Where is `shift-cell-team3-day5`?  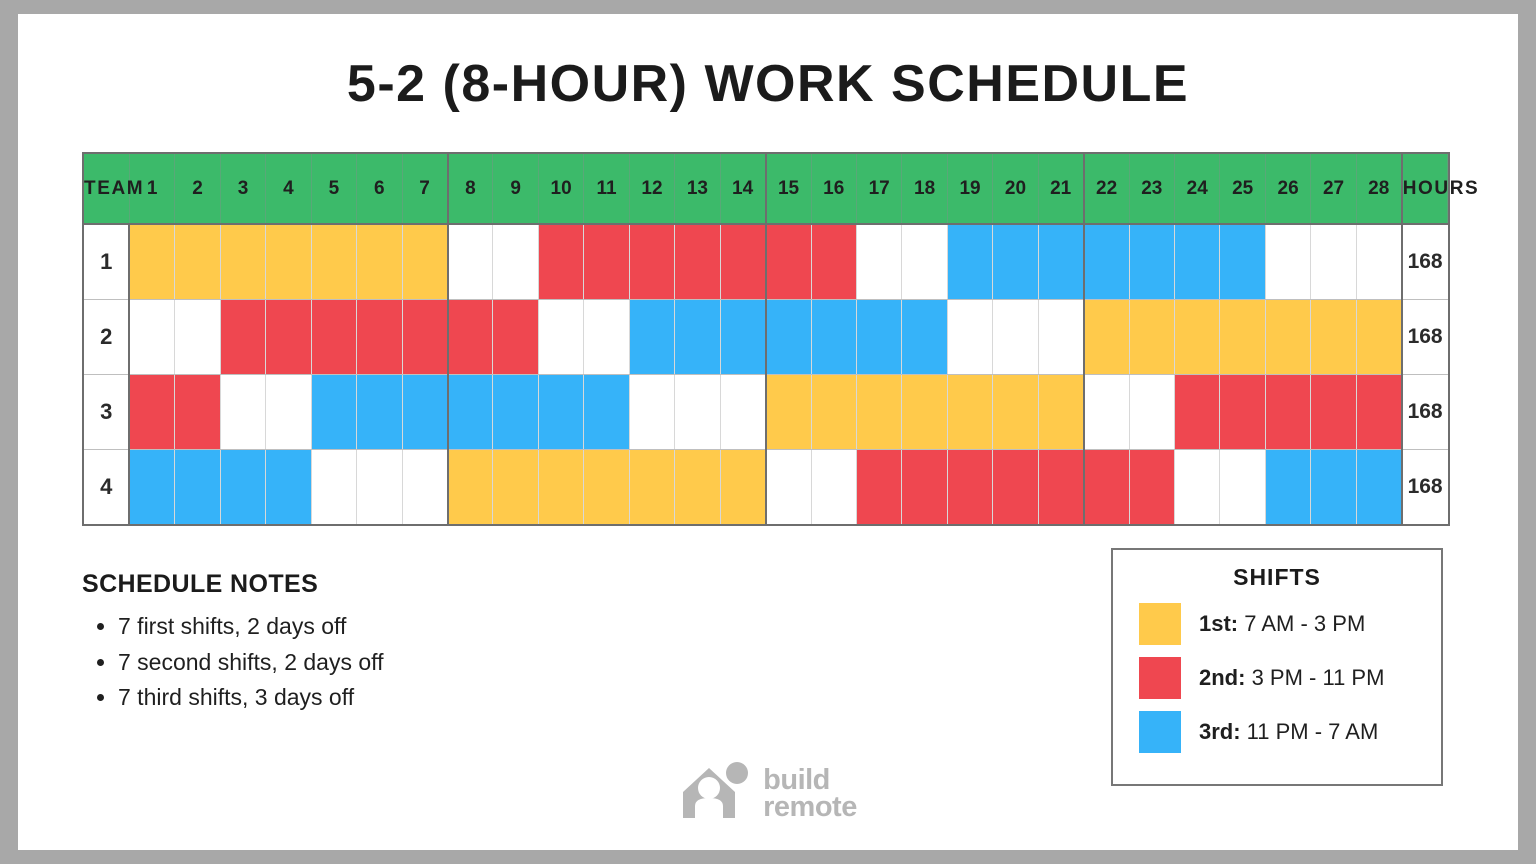 shift-cell-team3-day5 is located at coordinates (334, 412).